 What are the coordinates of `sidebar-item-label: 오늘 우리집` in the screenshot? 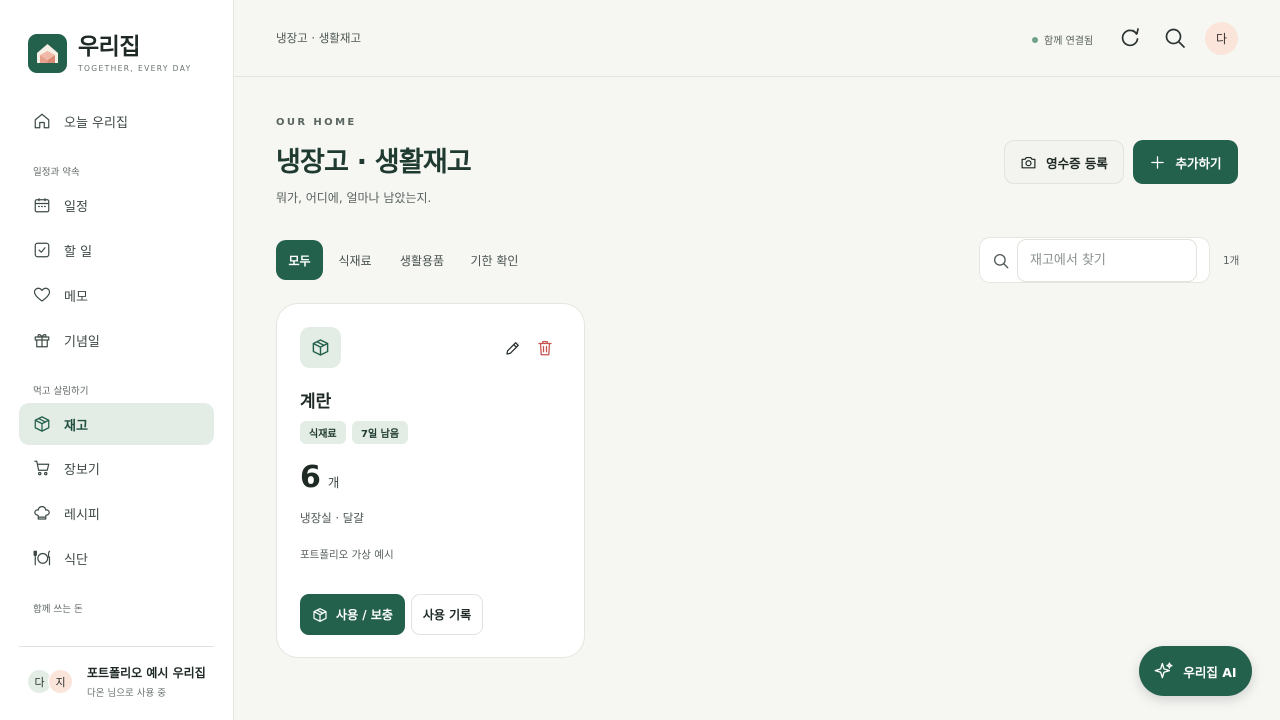 It's located at (96, 123).